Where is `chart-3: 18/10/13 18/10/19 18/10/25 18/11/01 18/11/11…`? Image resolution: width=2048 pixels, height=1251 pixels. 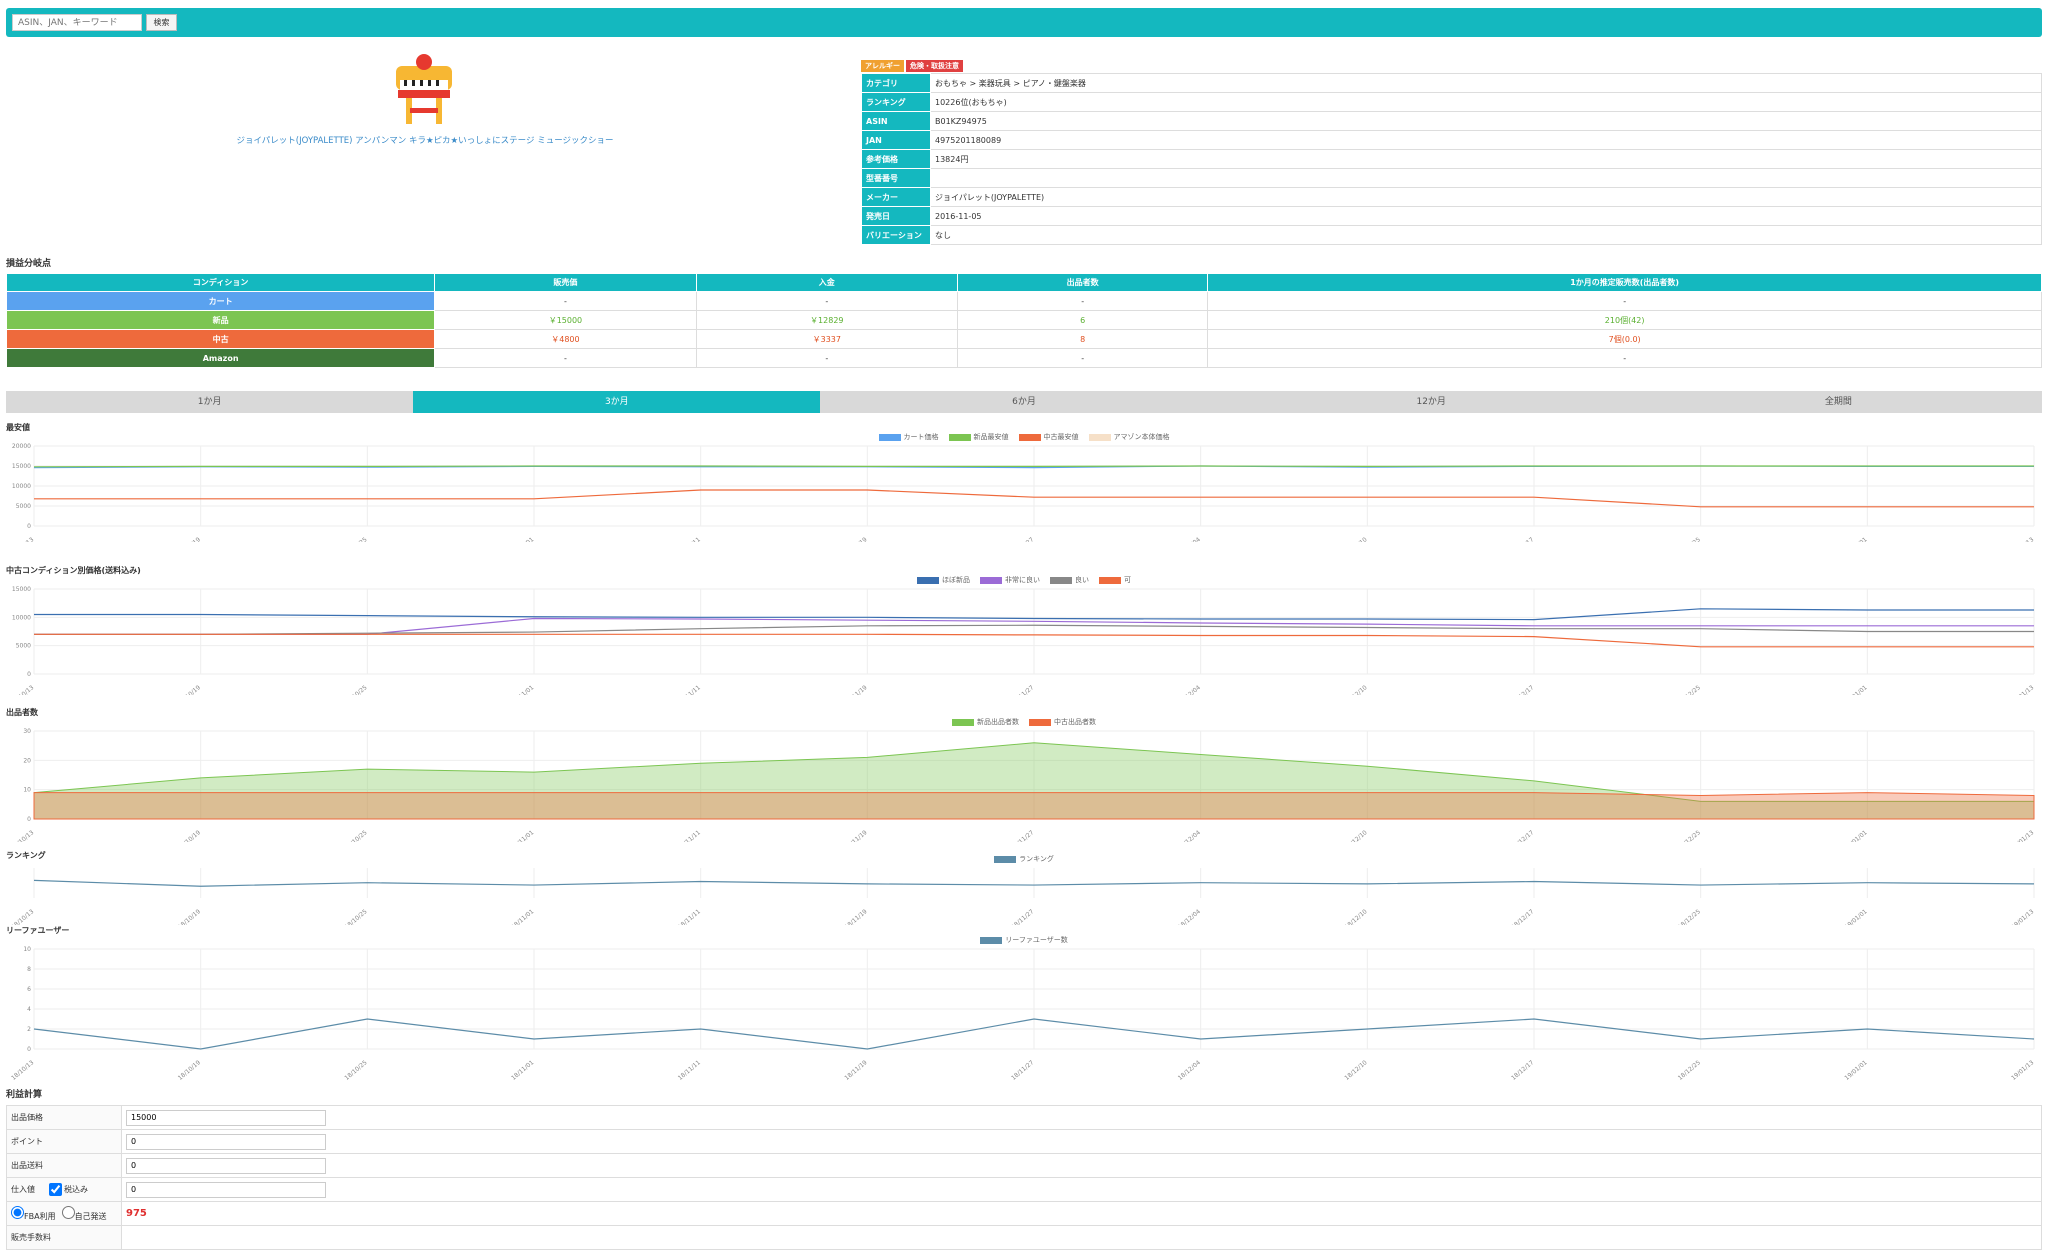 chart-3: 18/10/13 18/10/19 18/10/25 18/11/01 18/11/11… is located at coordinates (1024, 887).